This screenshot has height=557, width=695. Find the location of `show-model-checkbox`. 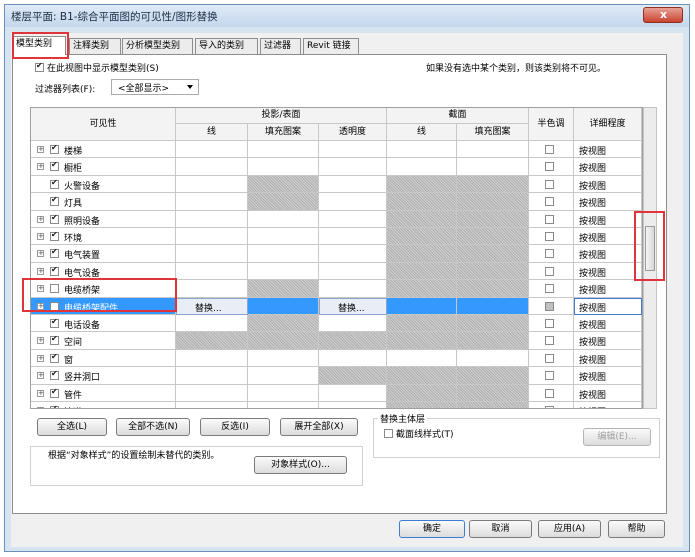

show-model-checkbox is located at coordinates (39, 66).